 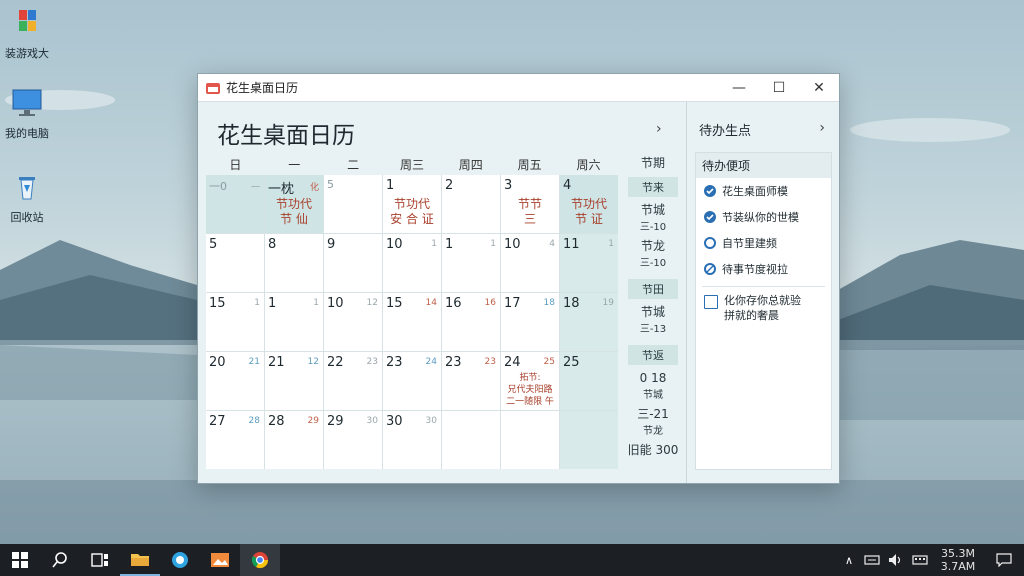 I want to click on day-cell: 27 28, so click(x=235, y=440).